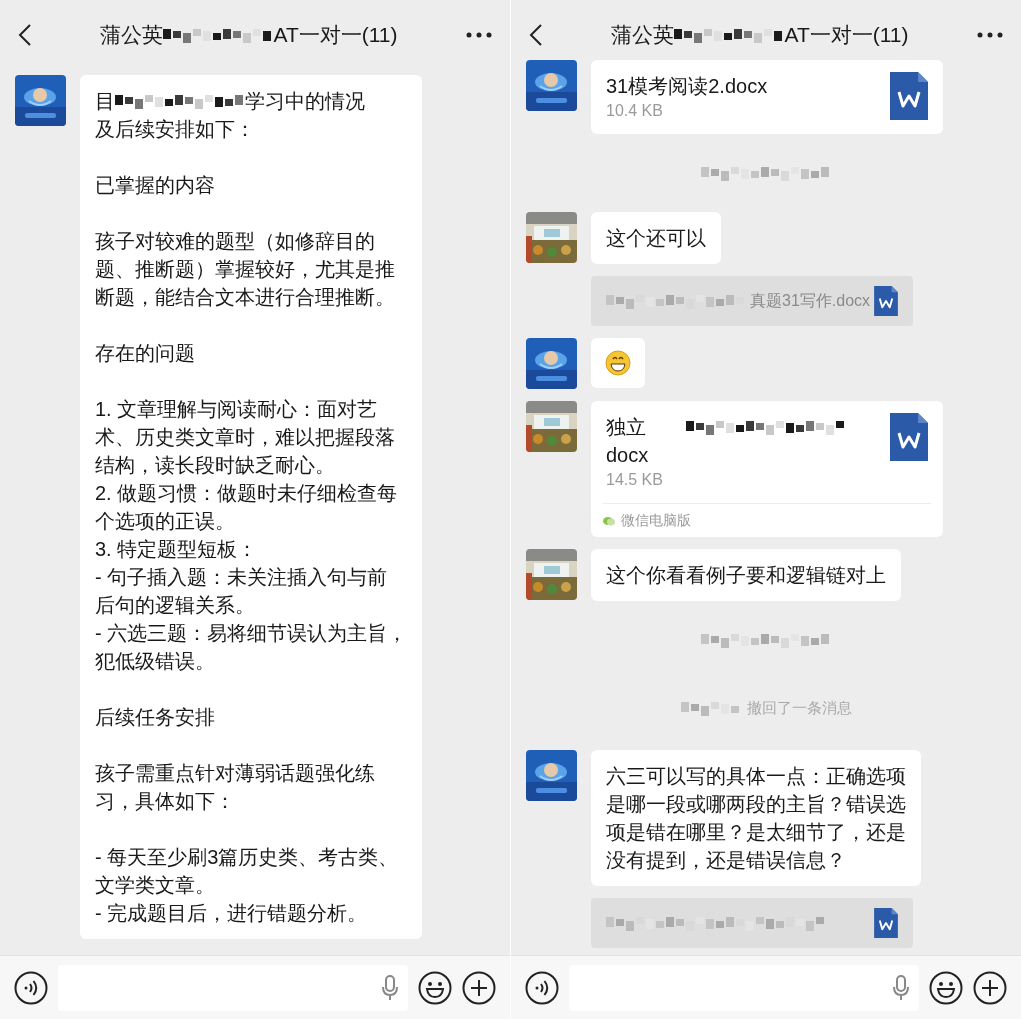  What do you see at coordinates (687, 86) in the screenshot?
I see `file-name: 31模考阅读2.docx` at bounding box center [687, 86].